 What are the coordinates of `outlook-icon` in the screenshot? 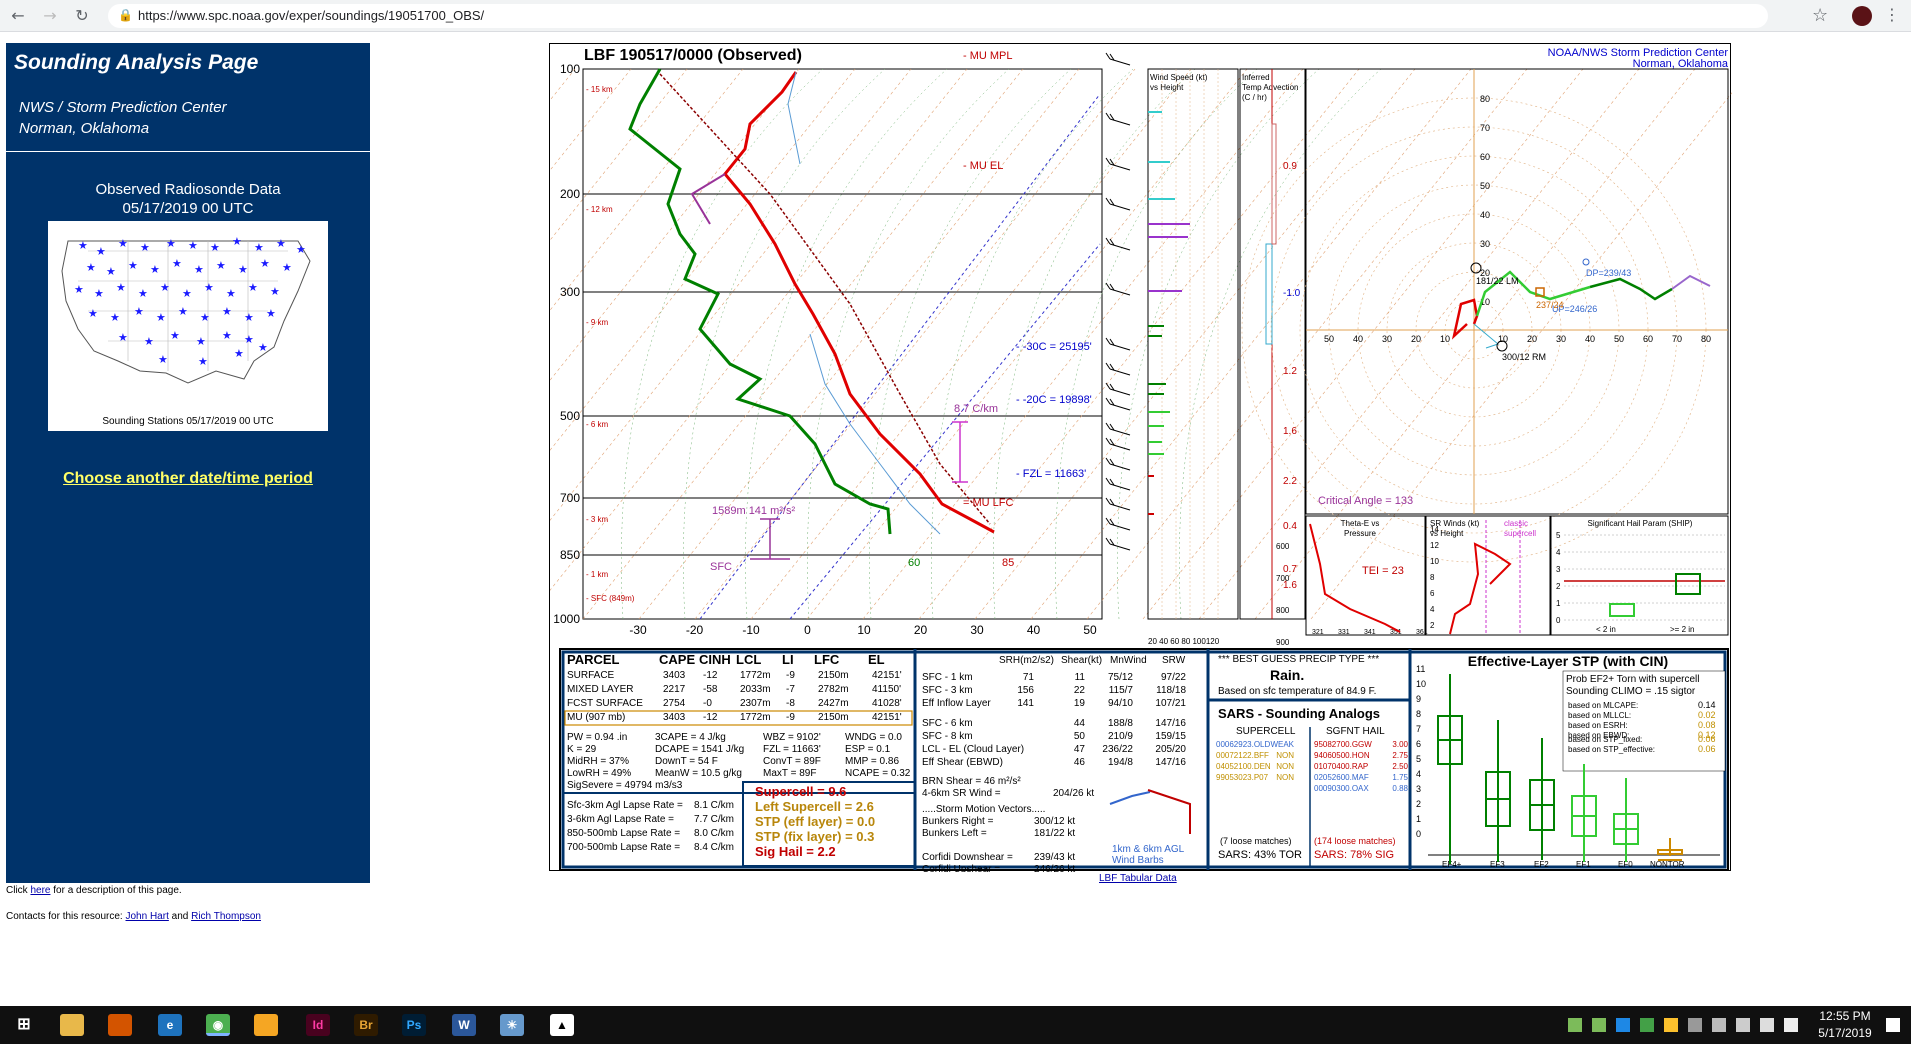 It's located at (266, 1025).